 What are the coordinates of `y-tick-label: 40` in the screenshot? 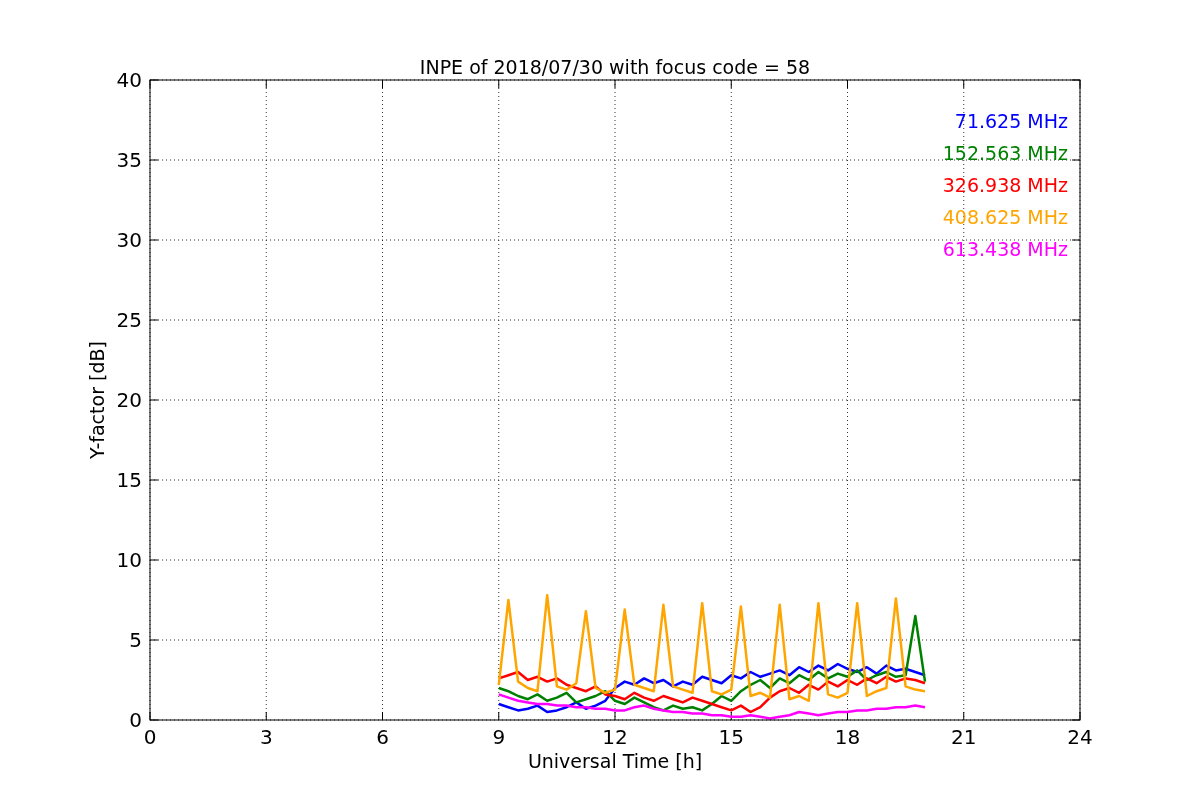 It's located at (129, 80).